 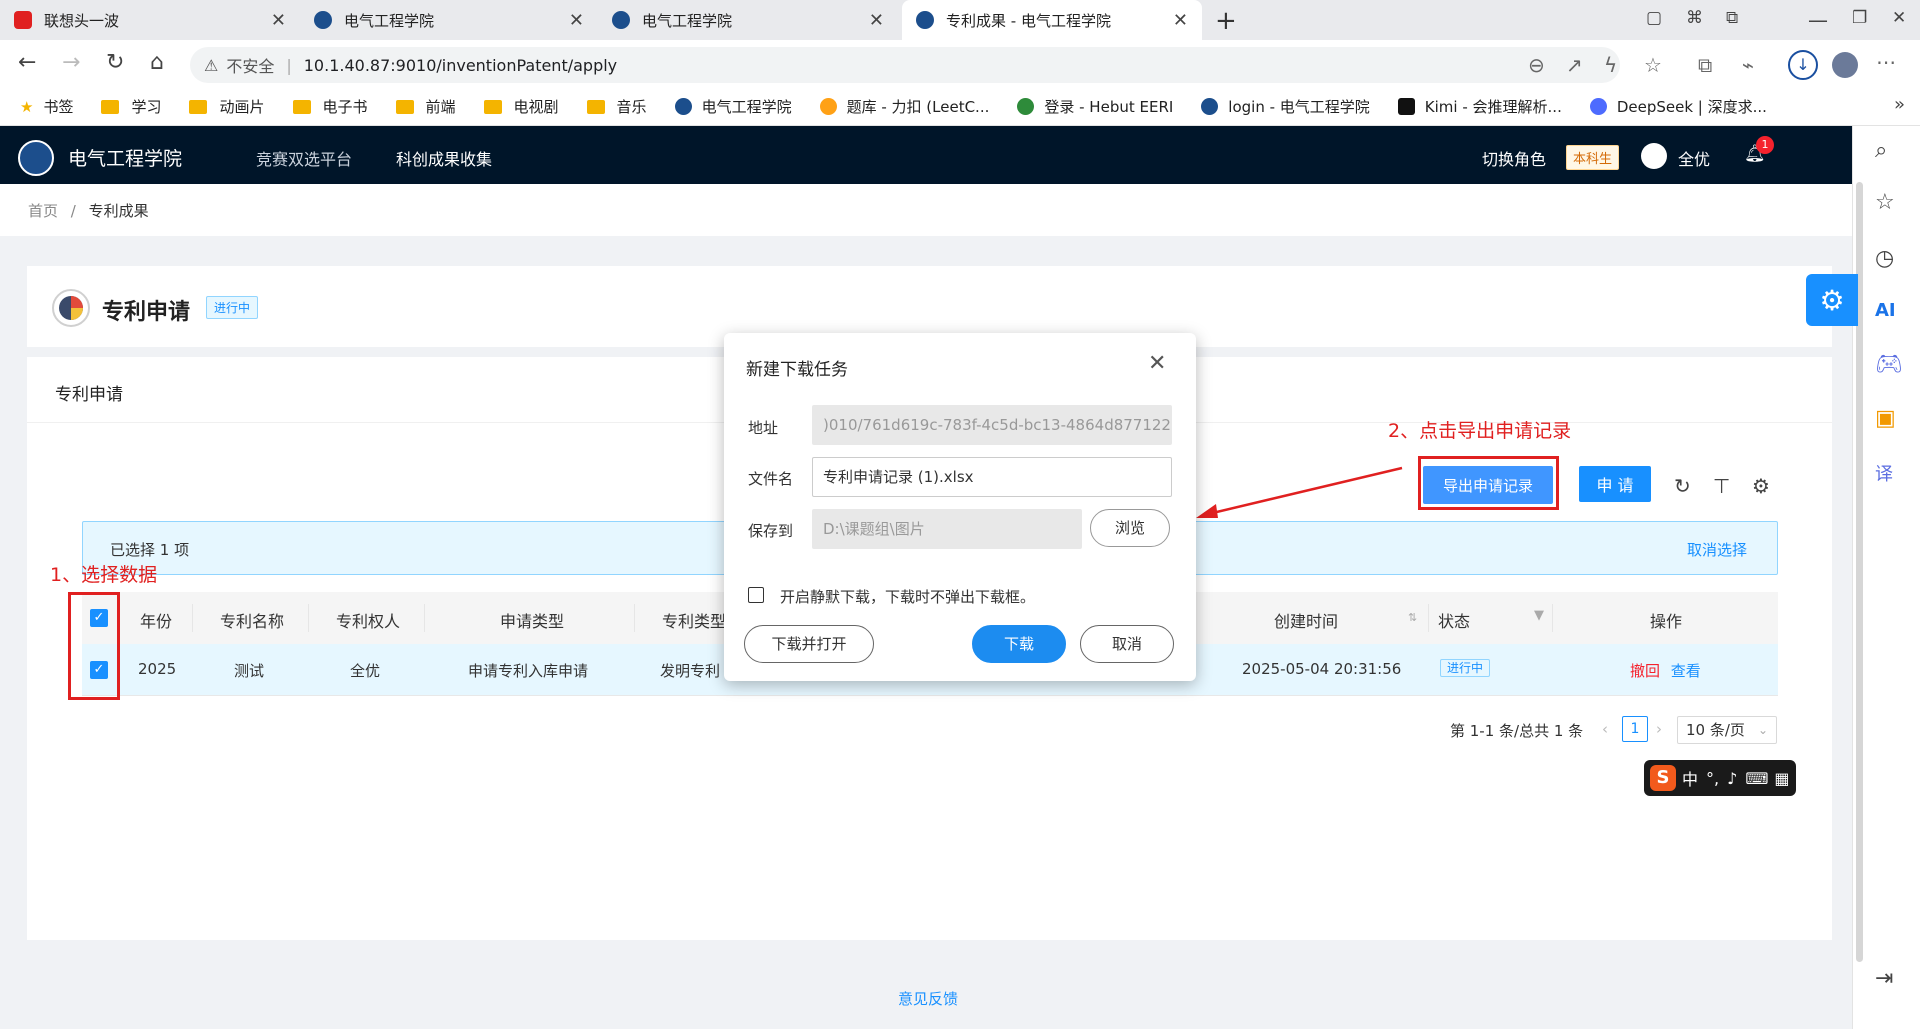 What do you see at coordinates (756, 595) in the screenshot?
I see `silent-download-checkbox` at bounding box center [756, 595].